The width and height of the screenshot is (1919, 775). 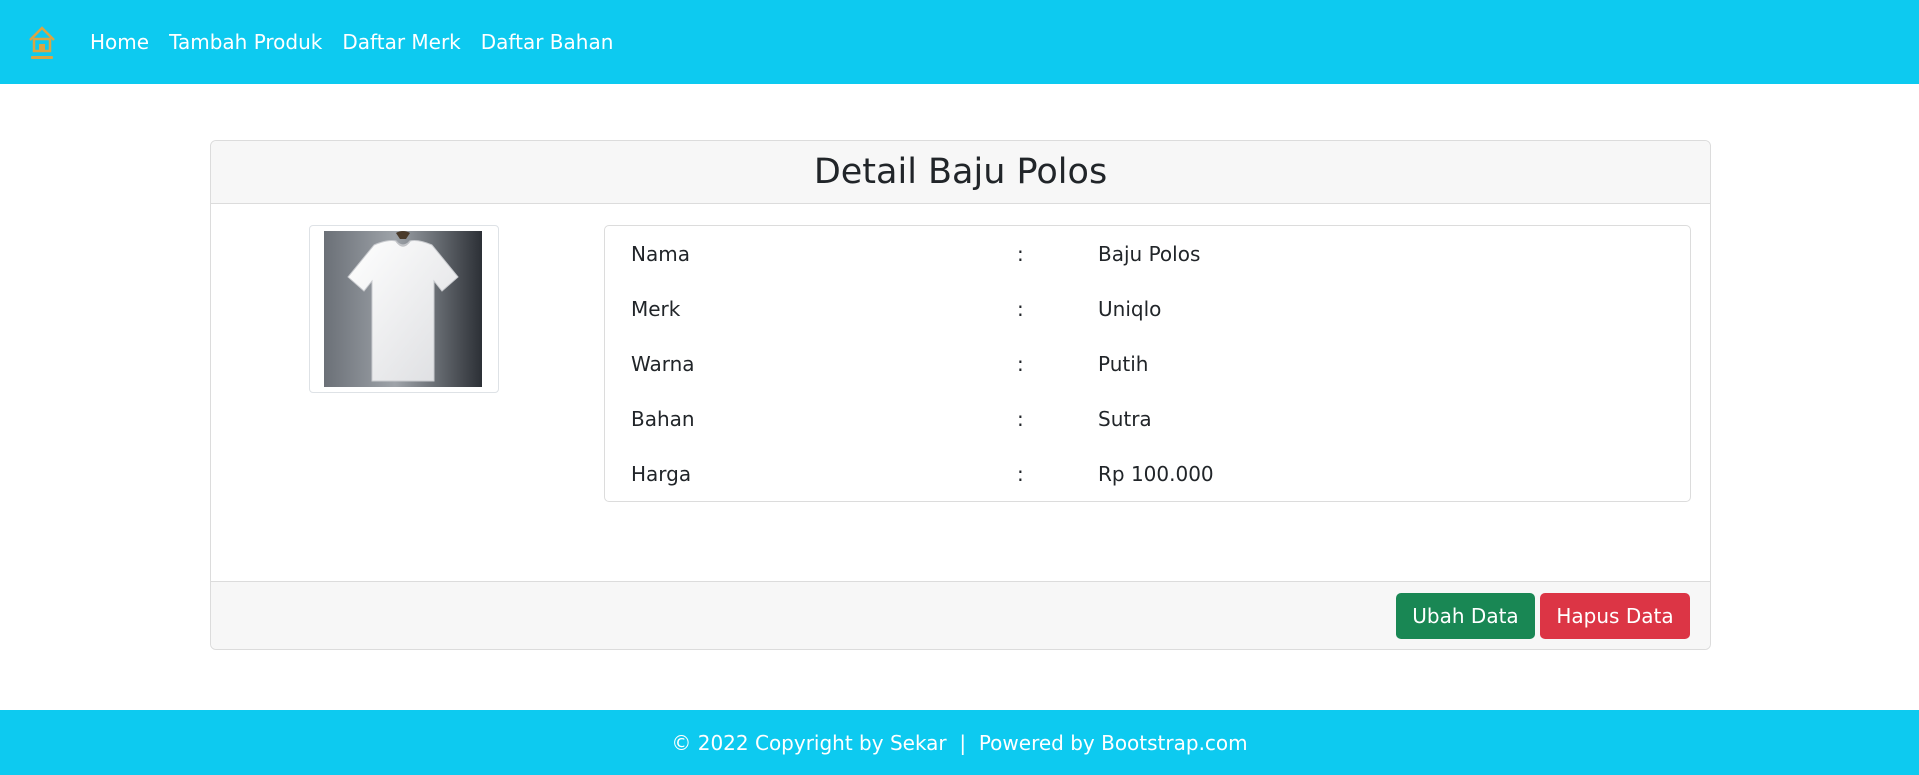 What do you see at coordinates (119, 42) in the screenshot?
I see `nav-link-home: Home` at bounding box center [119, 42].